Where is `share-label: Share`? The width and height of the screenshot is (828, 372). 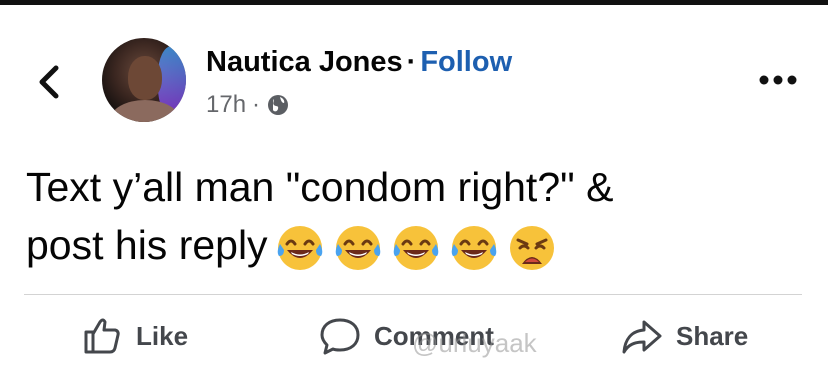
share-label: Share is located at coordinates (712, 335).